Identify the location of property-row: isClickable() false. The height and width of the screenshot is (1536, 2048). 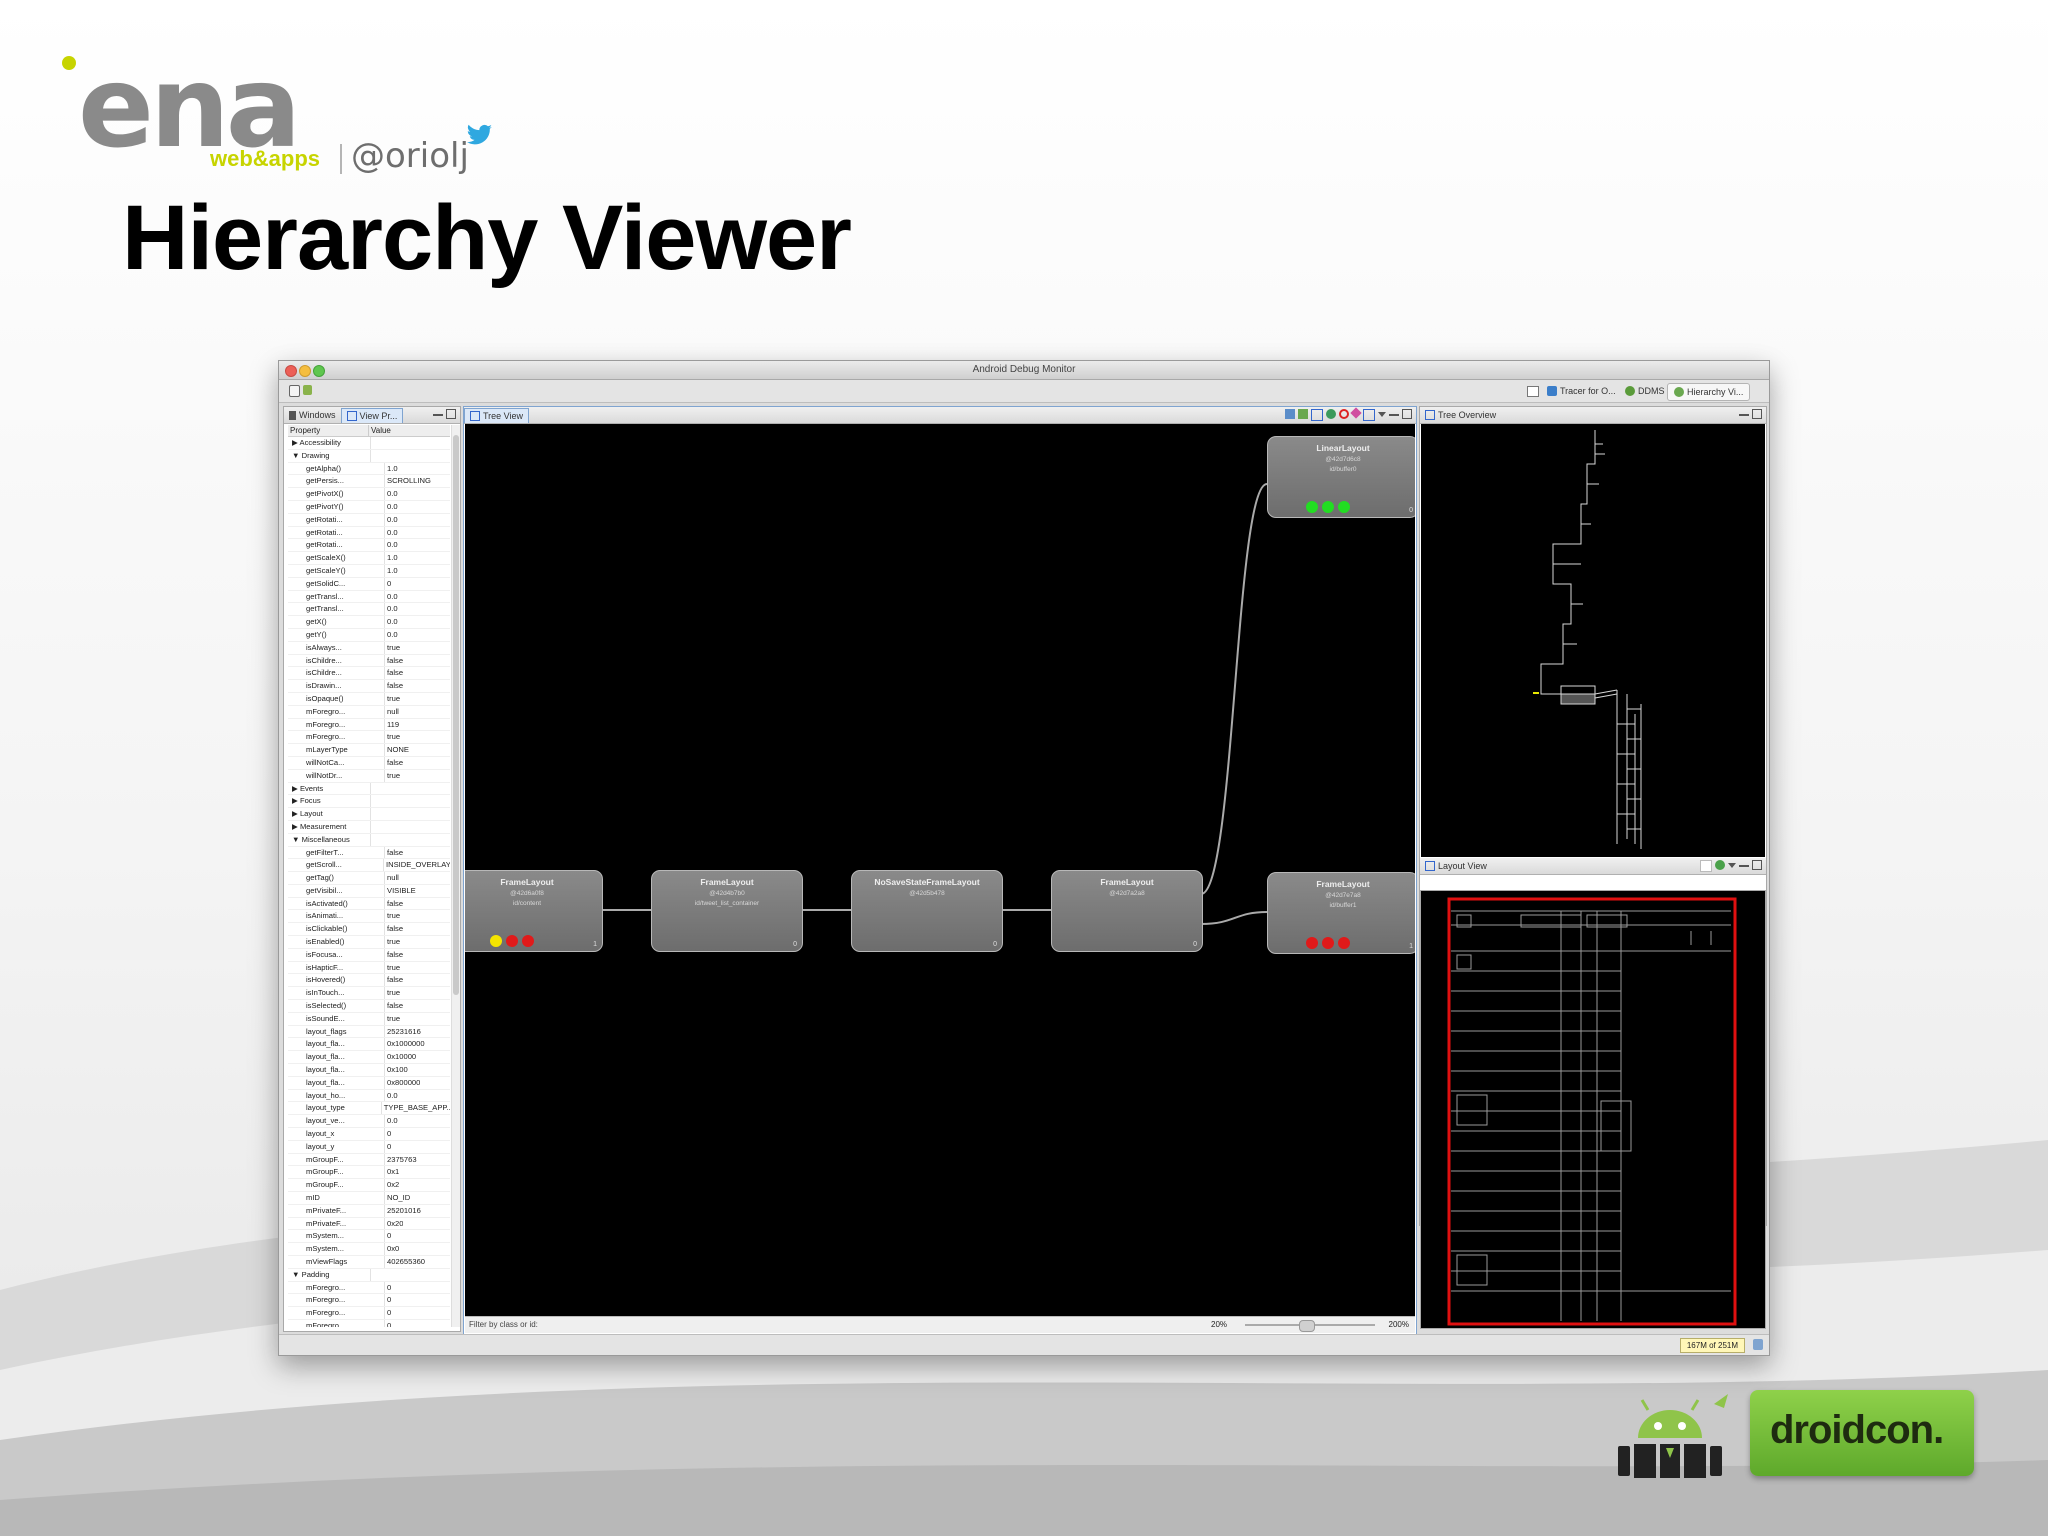
(369, 930).